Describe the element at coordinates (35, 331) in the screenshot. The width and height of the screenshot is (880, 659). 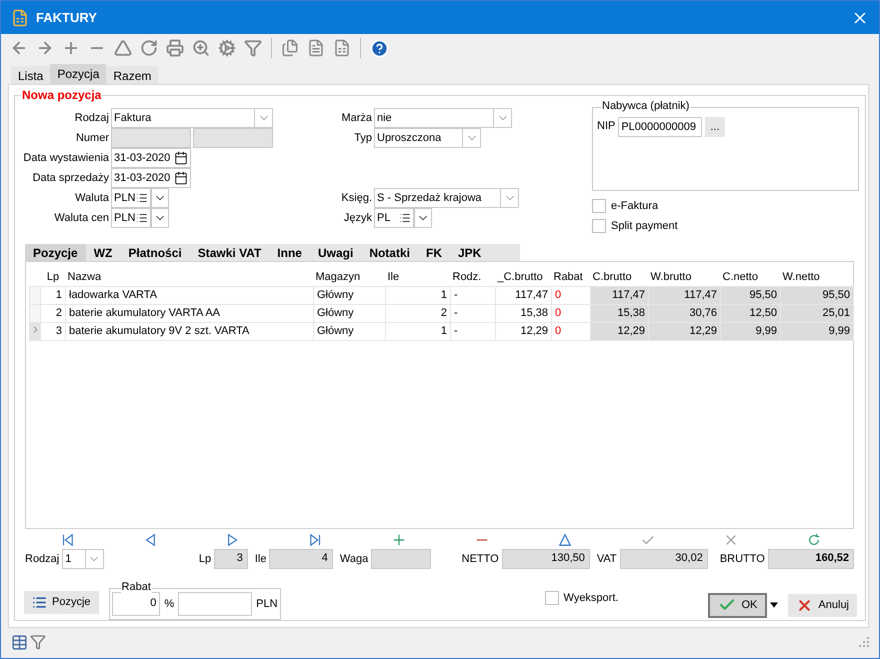
I see `row-indicator` at that location.